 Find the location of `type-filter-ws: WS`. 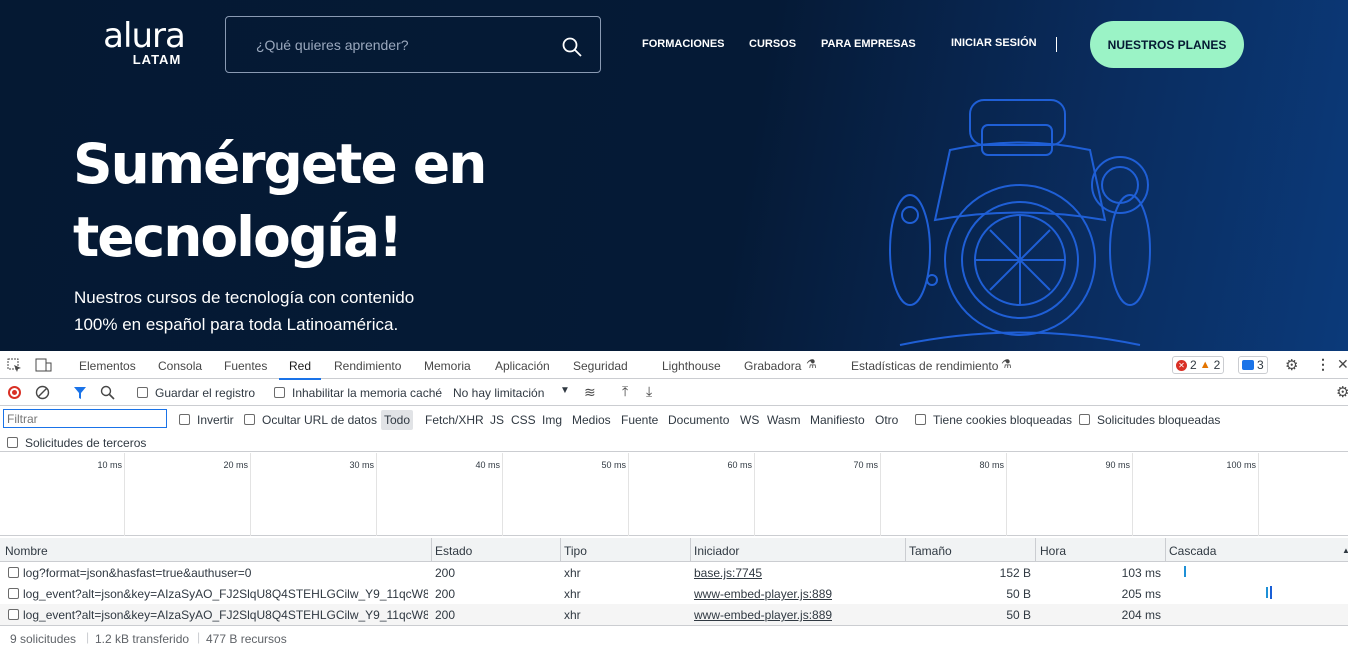

type-filter-ws: WS is located at coordinates (749, 420).